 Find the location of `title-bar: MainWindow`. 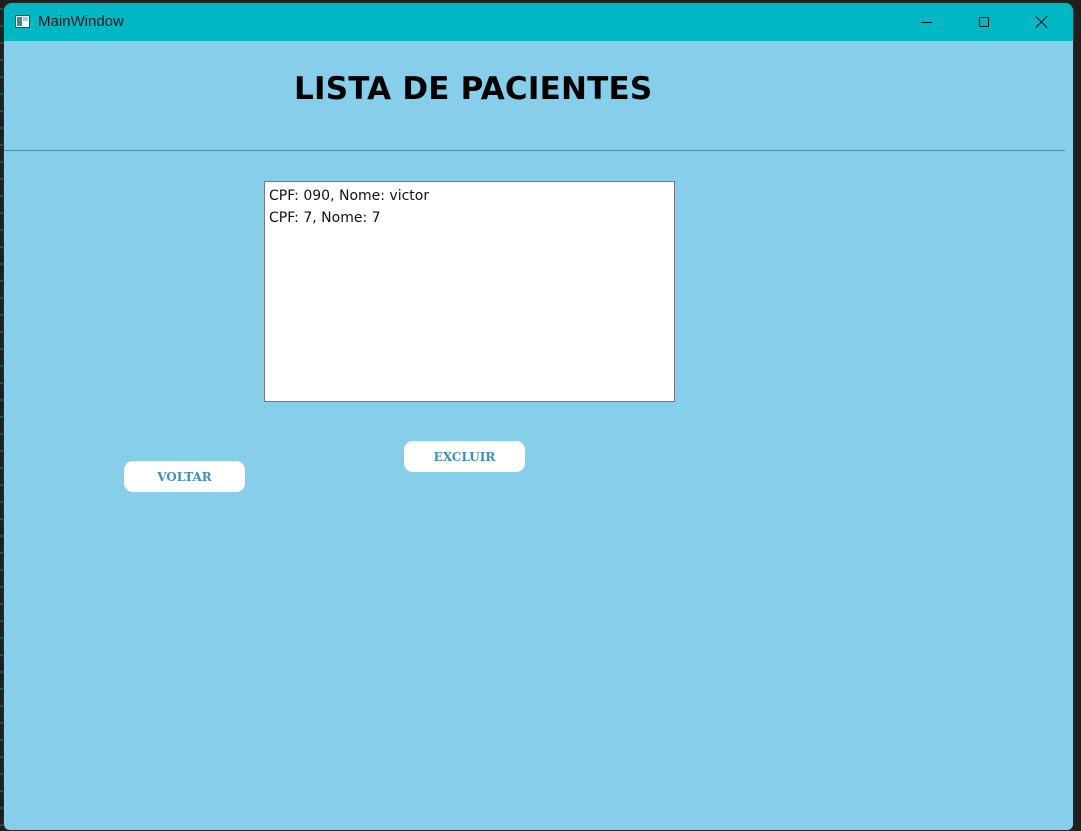

title-bar: MainWindow is located at coordinates (538, 22).